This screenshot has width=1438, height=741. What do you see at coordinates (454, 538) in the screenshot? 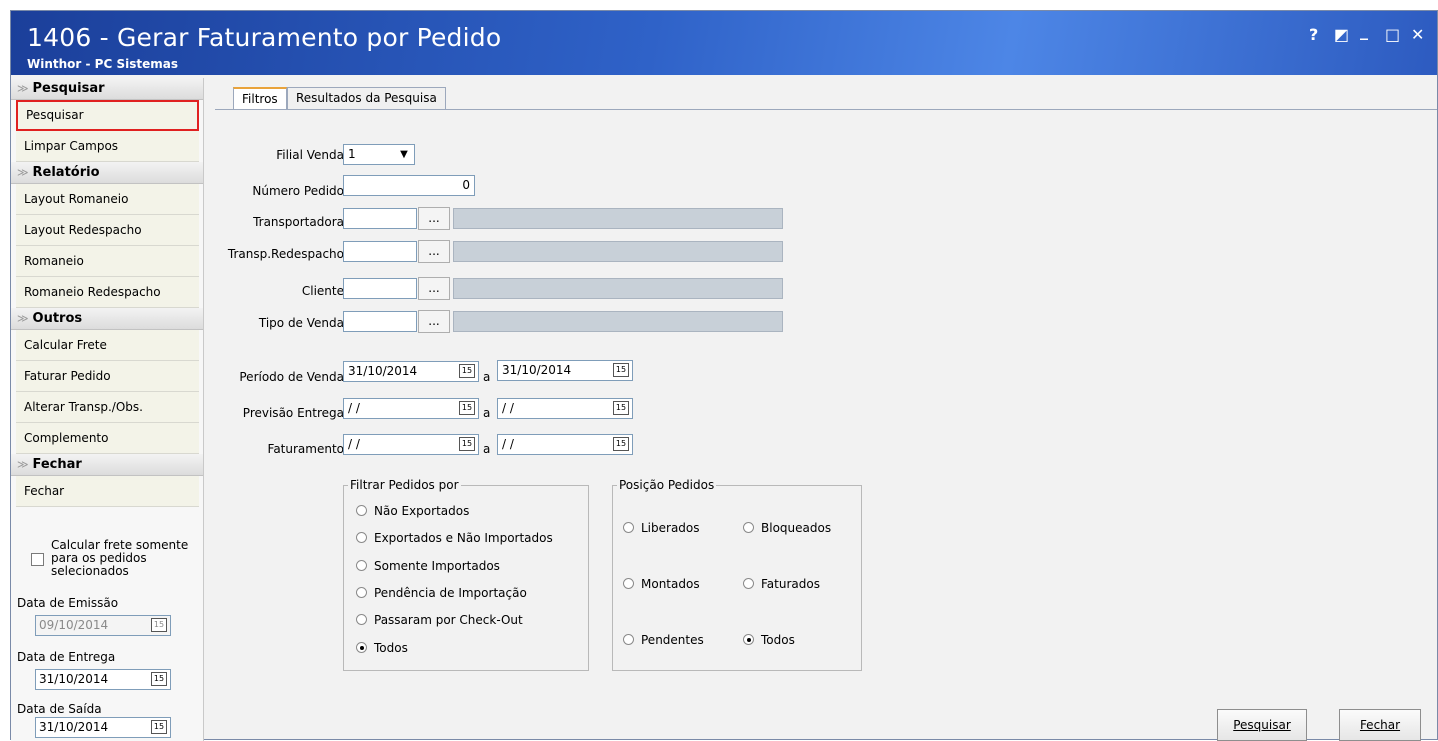
I see `radio-exportados-nao-importados: Exportados e Não Importados` at bounding box center [454, 538].